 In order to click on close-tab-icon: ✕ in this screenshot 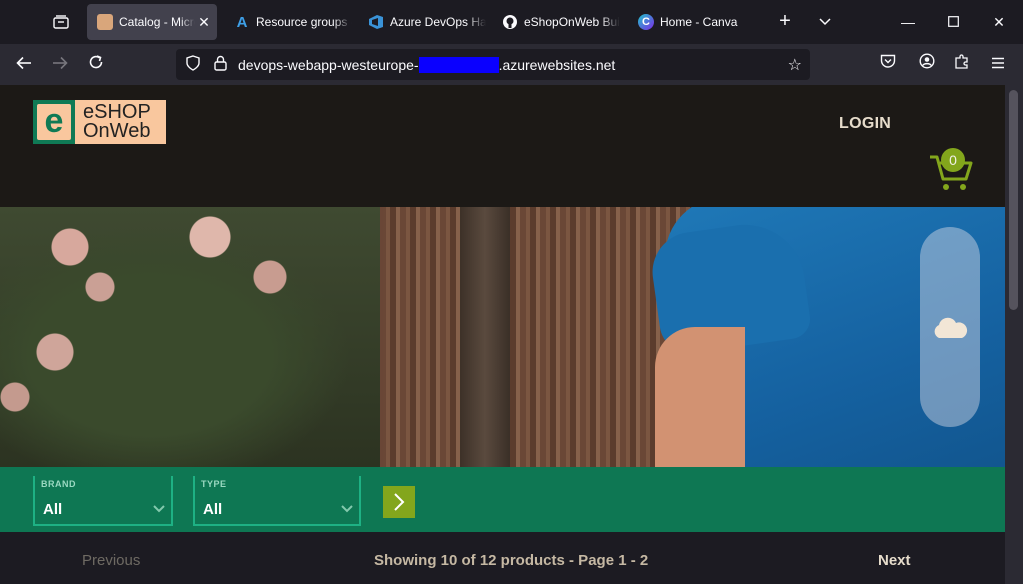, I will do `click(204, 22)`.